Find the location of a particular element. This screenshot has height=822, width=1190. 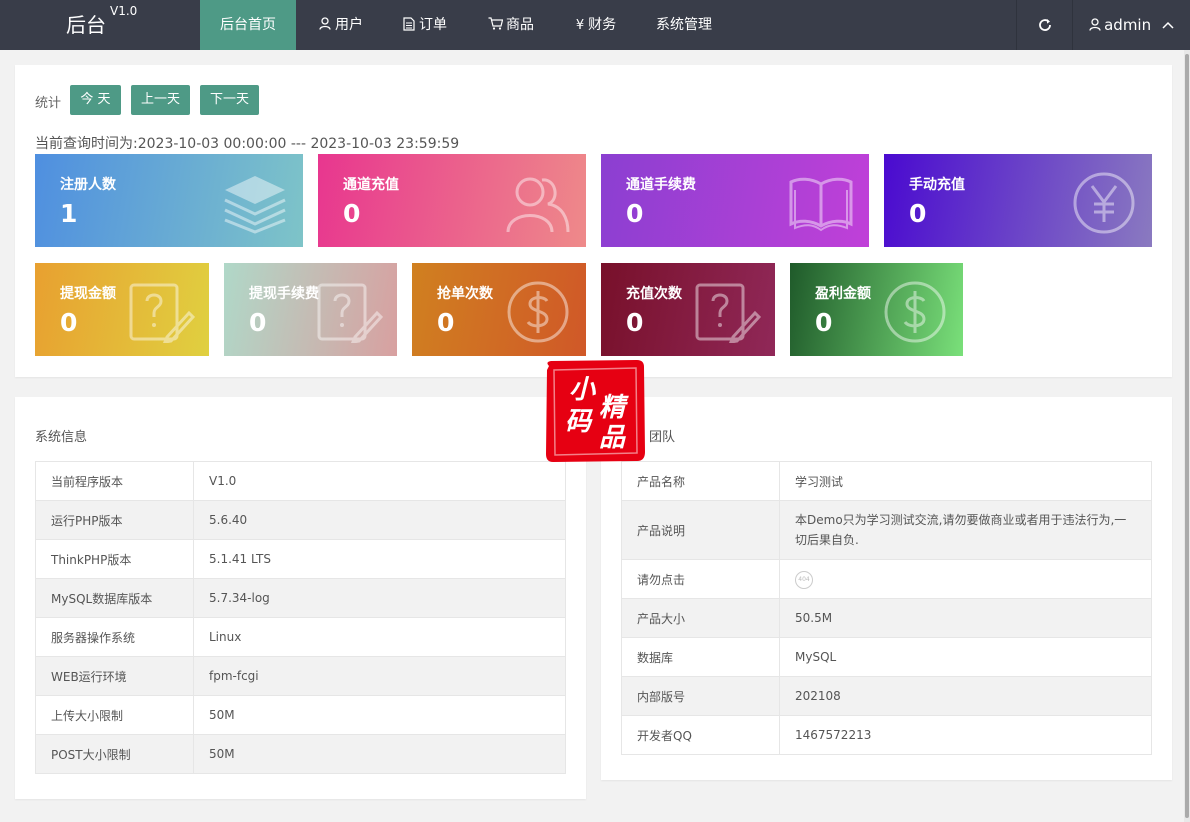

row-key: 运行PHP版本 is located at coordinates (114, 520).